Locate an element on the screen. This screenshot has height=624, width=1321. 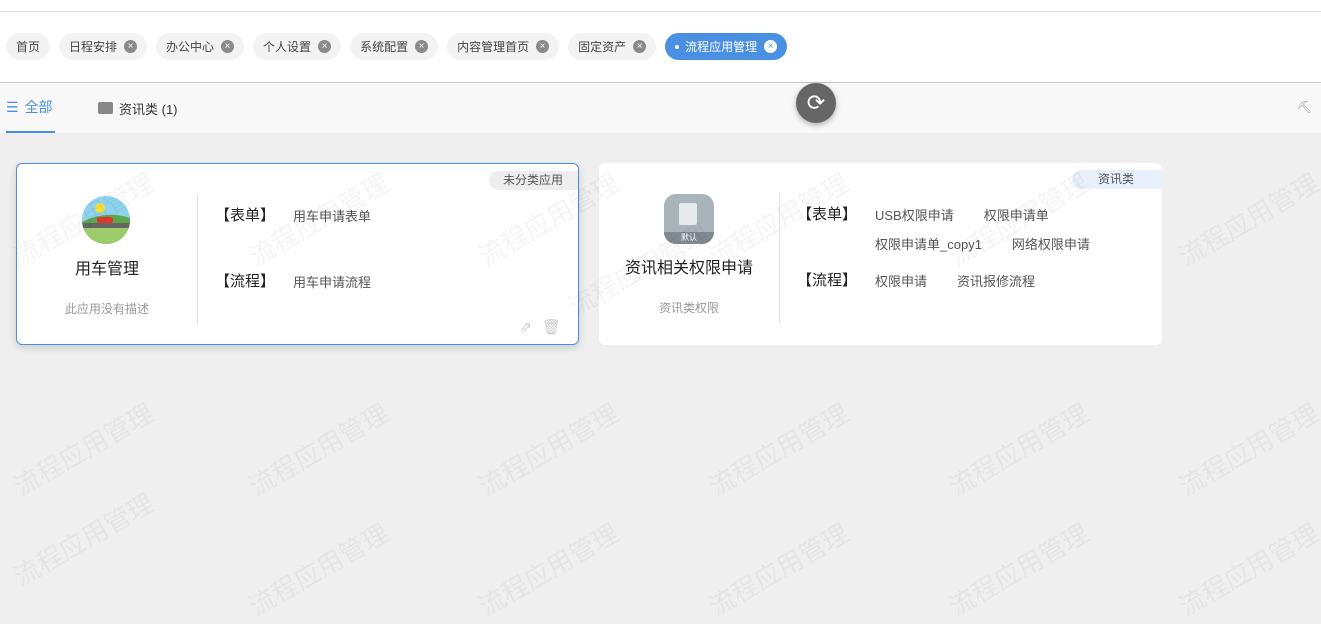
flow-link: 用车申请流程 is located at coordinates (332, 281).